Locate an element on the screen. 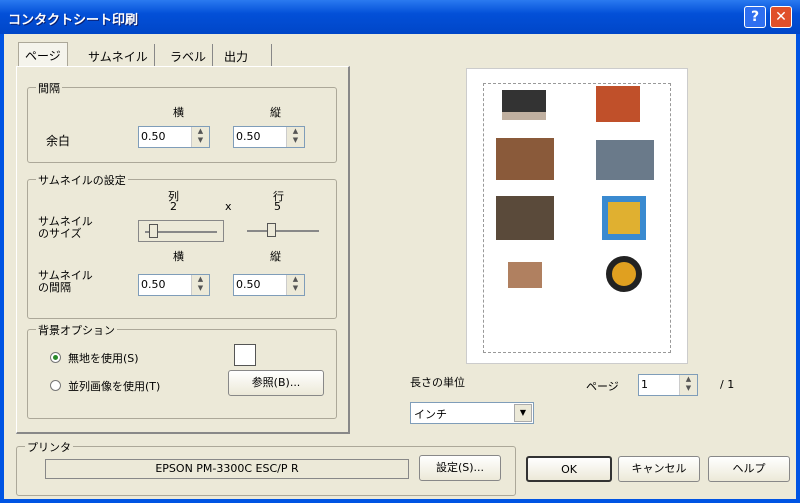  columns-slider is located at coordinates (181, 231).